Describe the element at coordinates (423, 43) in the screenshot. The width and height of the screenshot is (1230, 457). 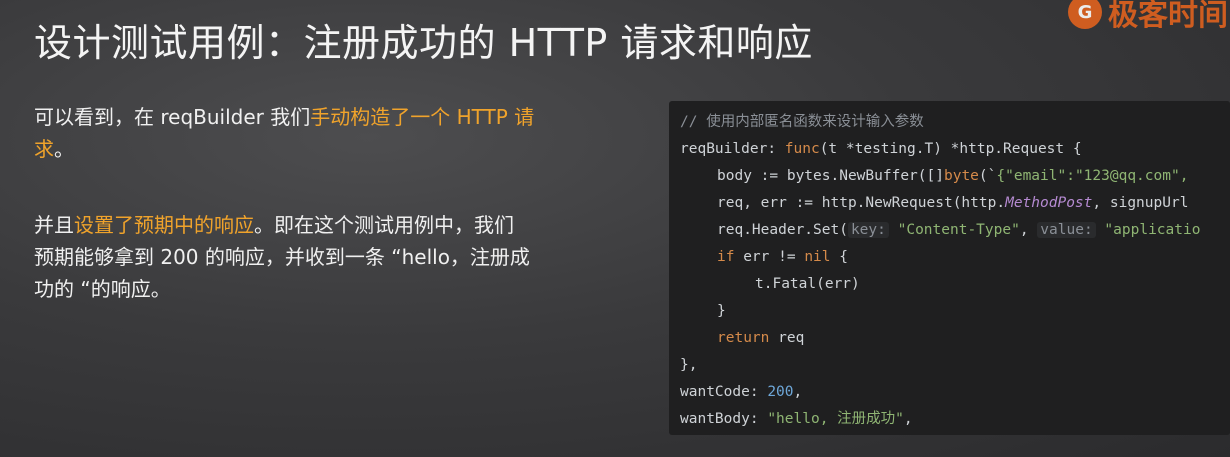
I see `slide-title: 设计测试用例：注册成功的 HTTP 请求和响应` at that location.